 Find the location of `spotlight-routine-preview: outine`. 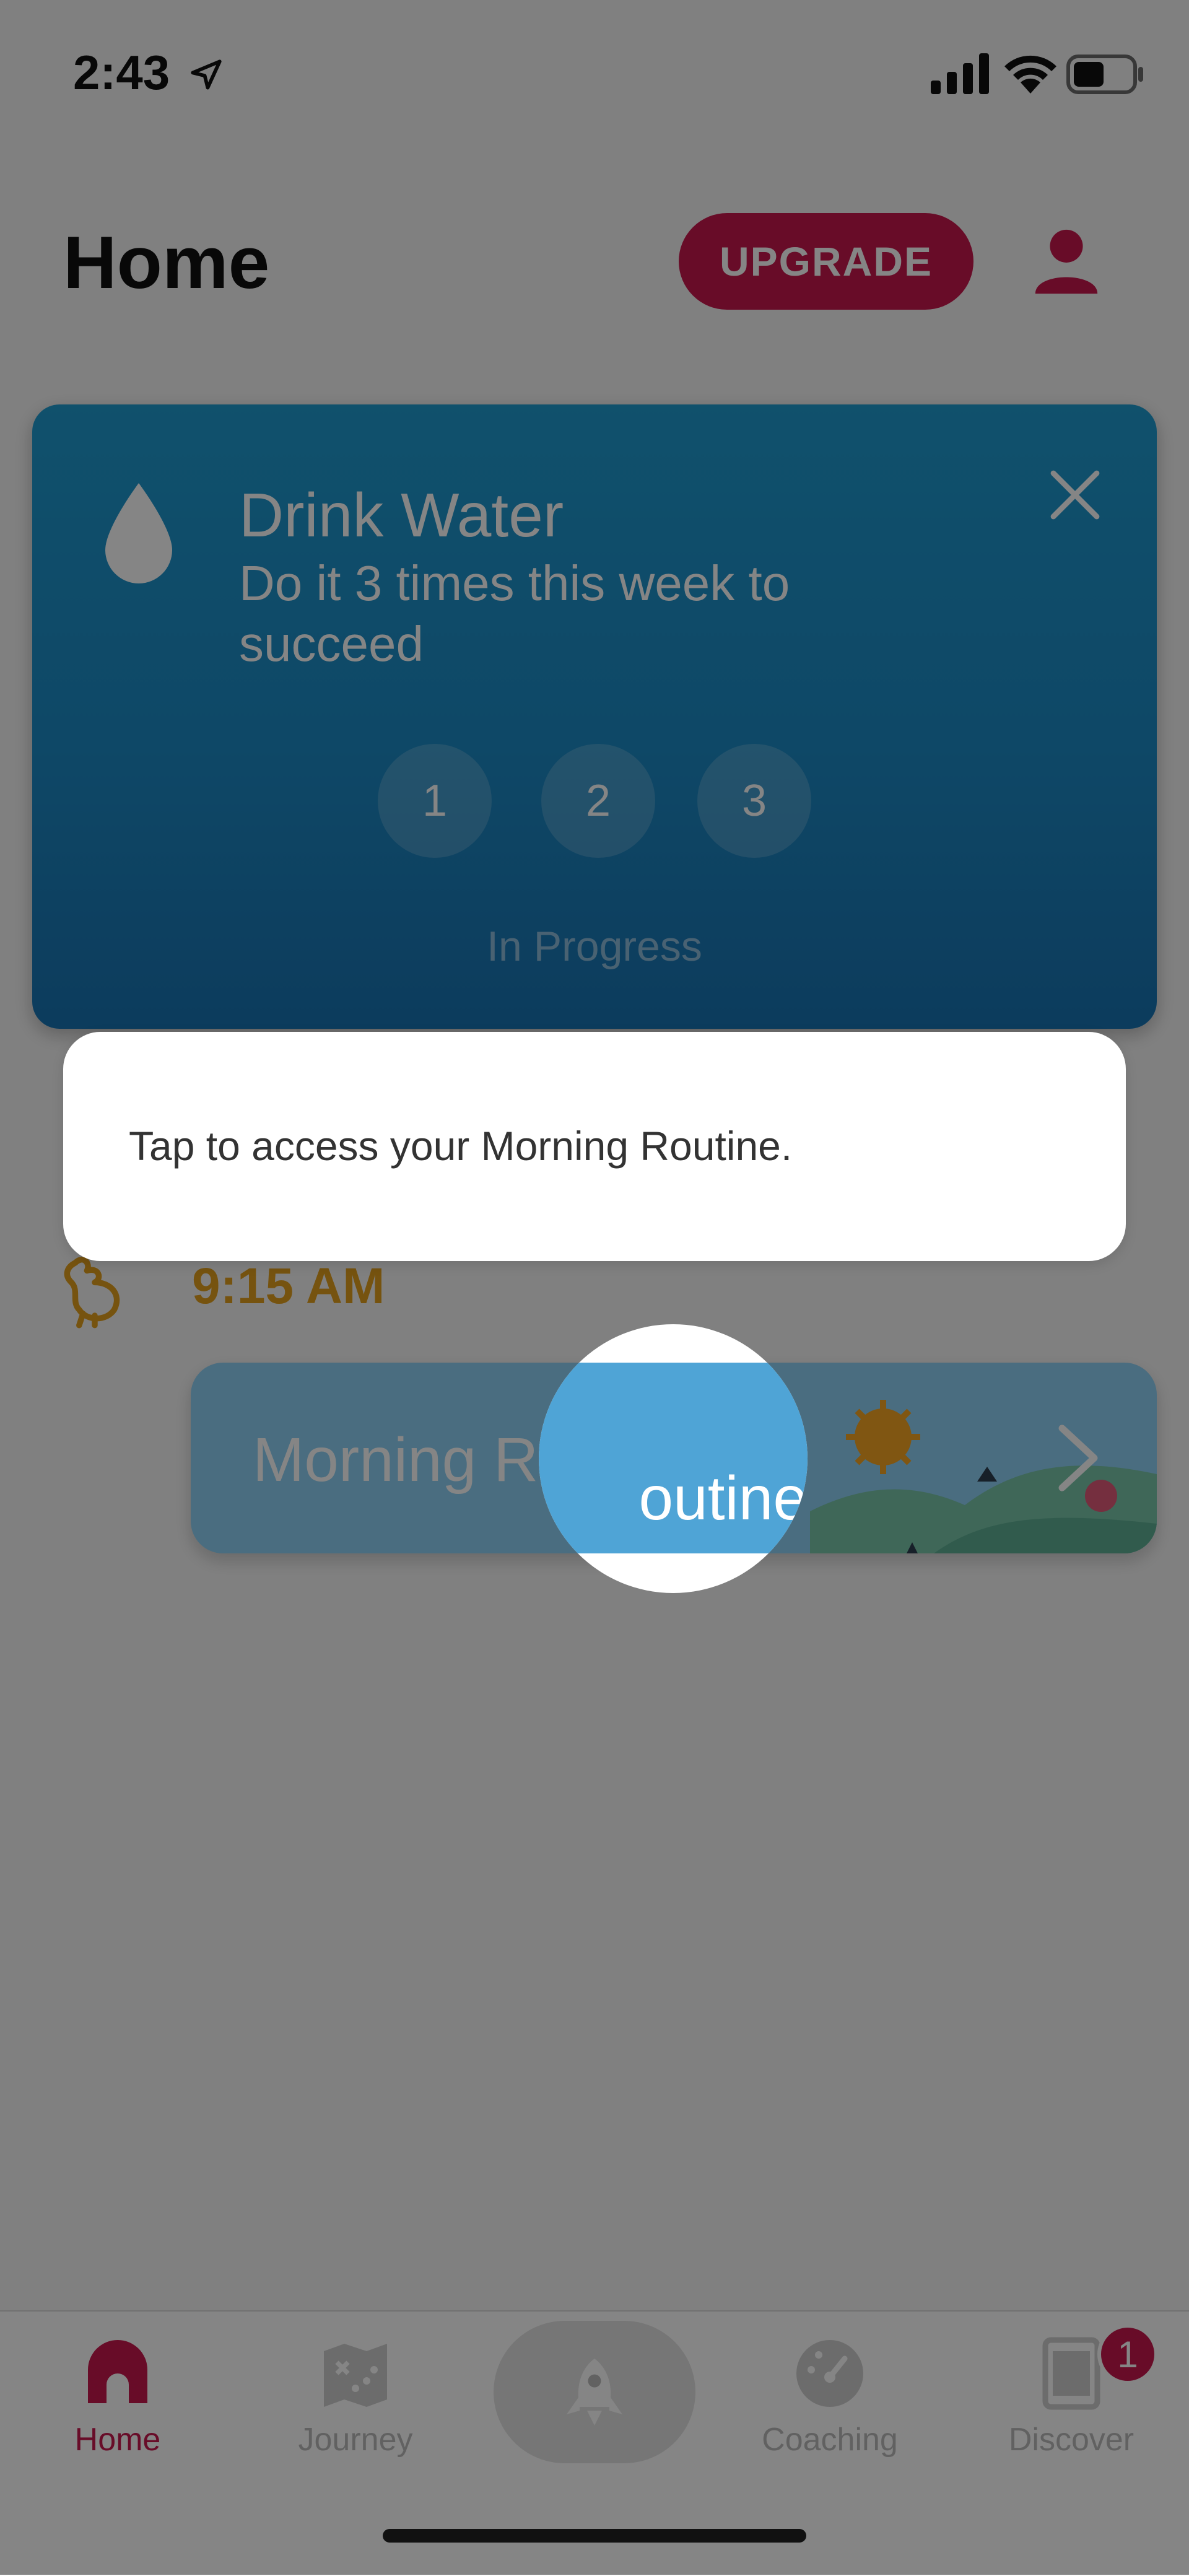

spotlight-routine-preview: outine is located at coordinates (673, 1458).